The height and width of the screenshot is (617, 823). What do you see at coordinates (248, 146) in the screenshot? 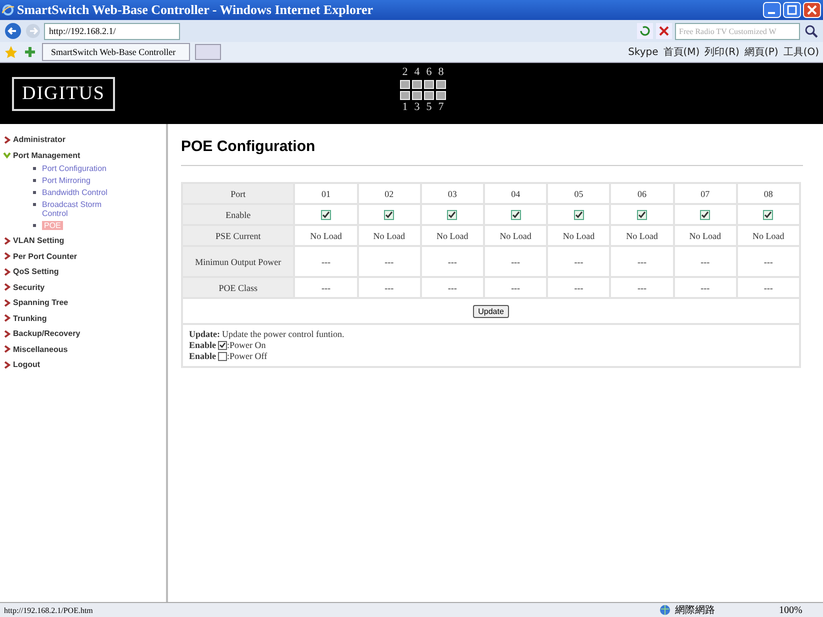
I see `page-title: POE Configuration` at bounding box center [248, 146].